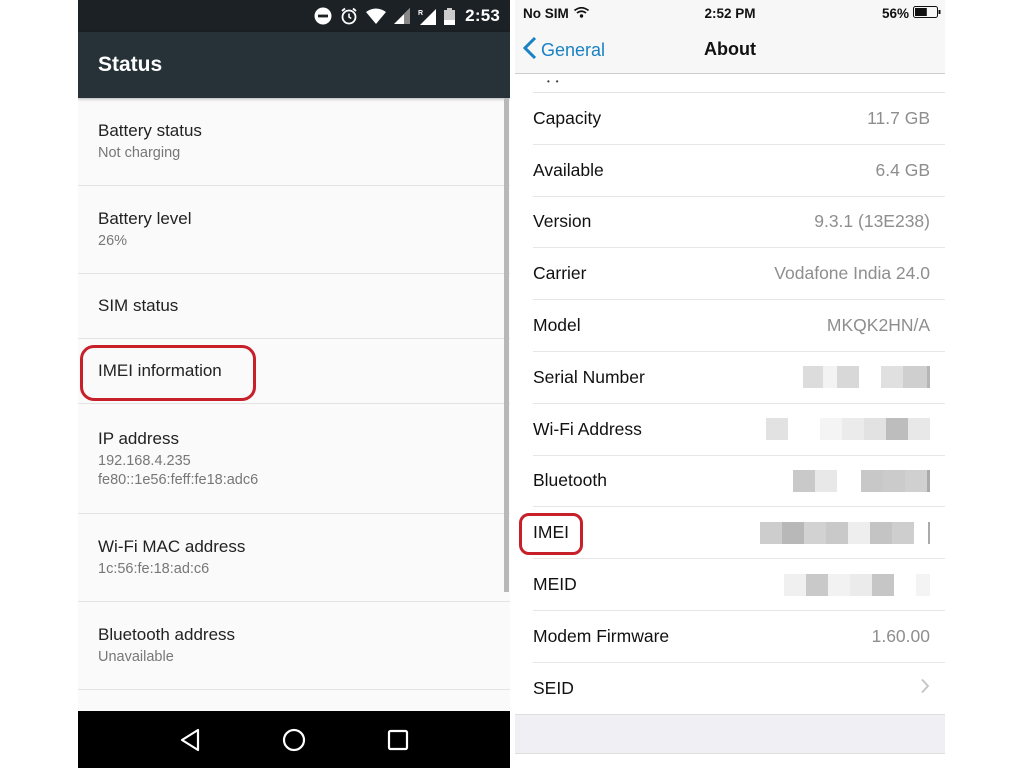 This screenshot has width=1024, height=768. I want to click on ios-clock: 2:52 PM, so click(730, 13).